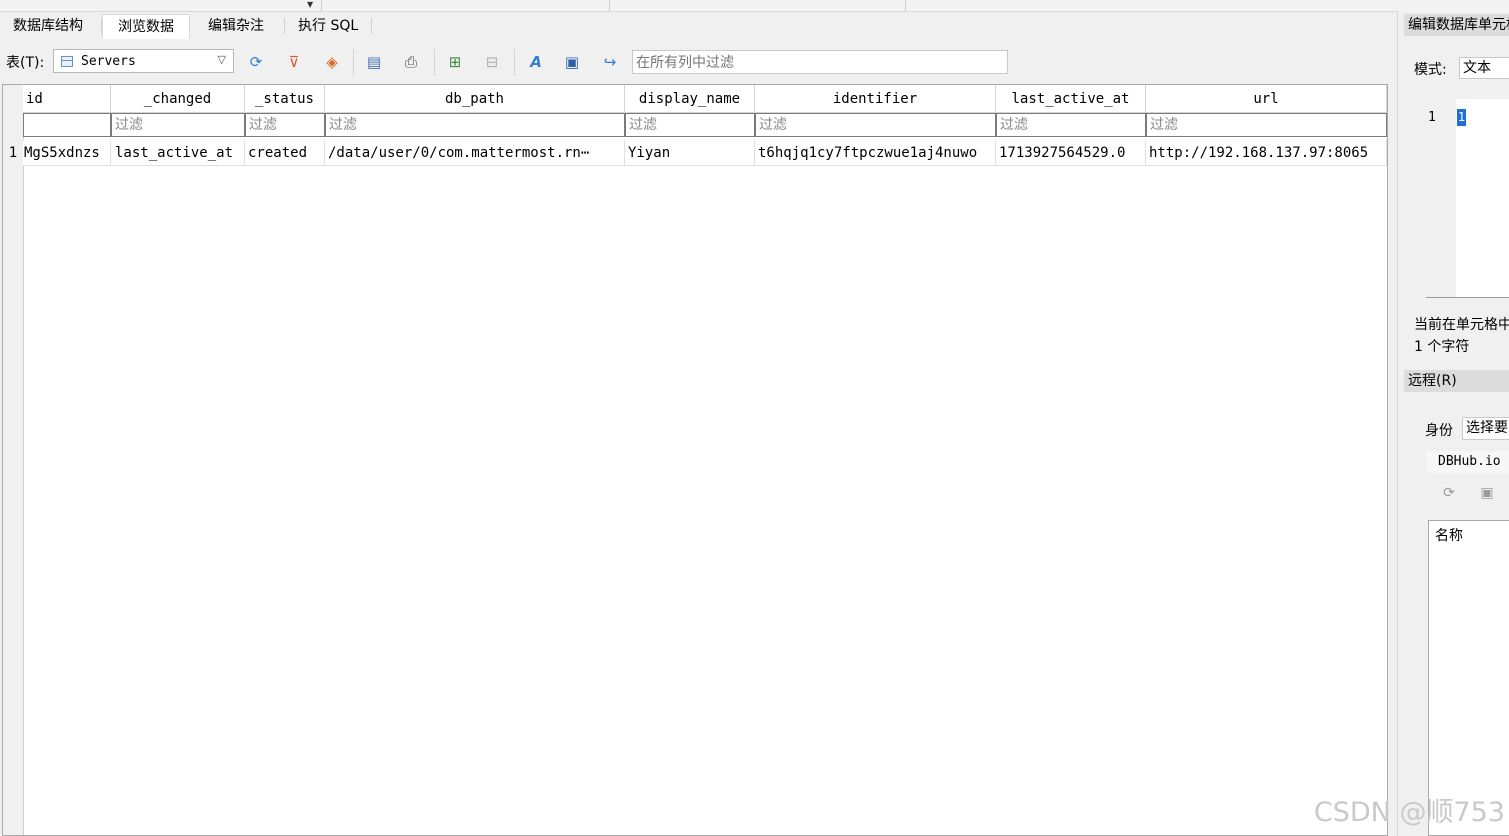  What do you see at coordinates (13, 153) in the screenshot?
I see `row-number: 1` at bounding box center [13, 153].